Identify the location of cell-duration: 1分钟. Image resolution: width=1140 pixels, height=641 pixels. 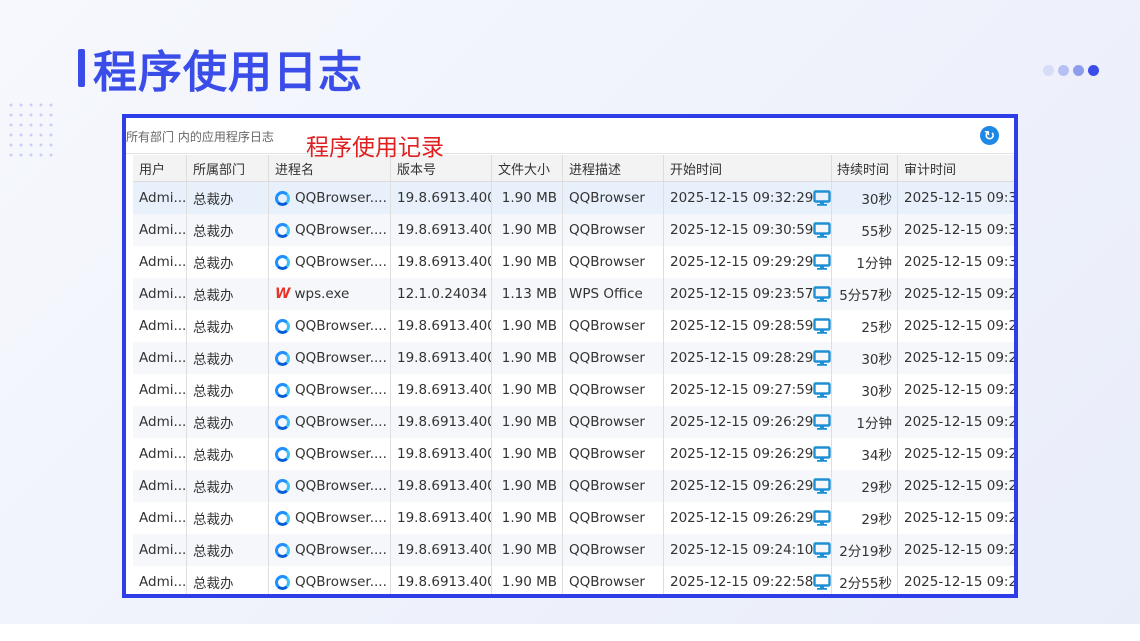
(865, 422).